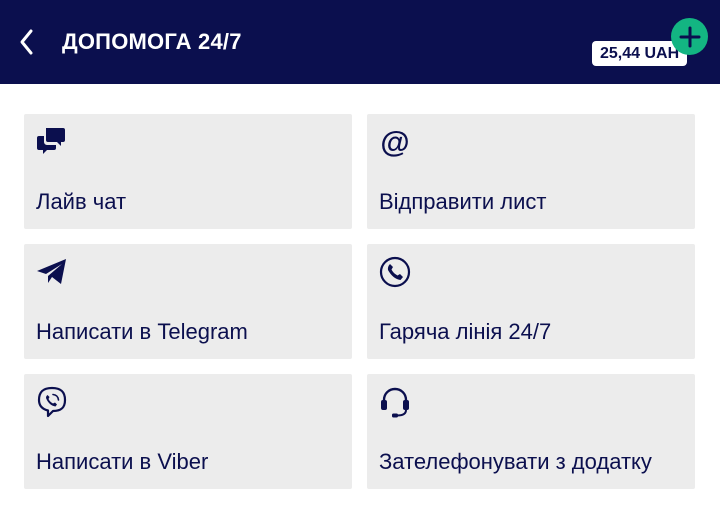 This screenshot has width=720, height=516. I want to click on viber-label: Написати в Viber, so click(122, 461).